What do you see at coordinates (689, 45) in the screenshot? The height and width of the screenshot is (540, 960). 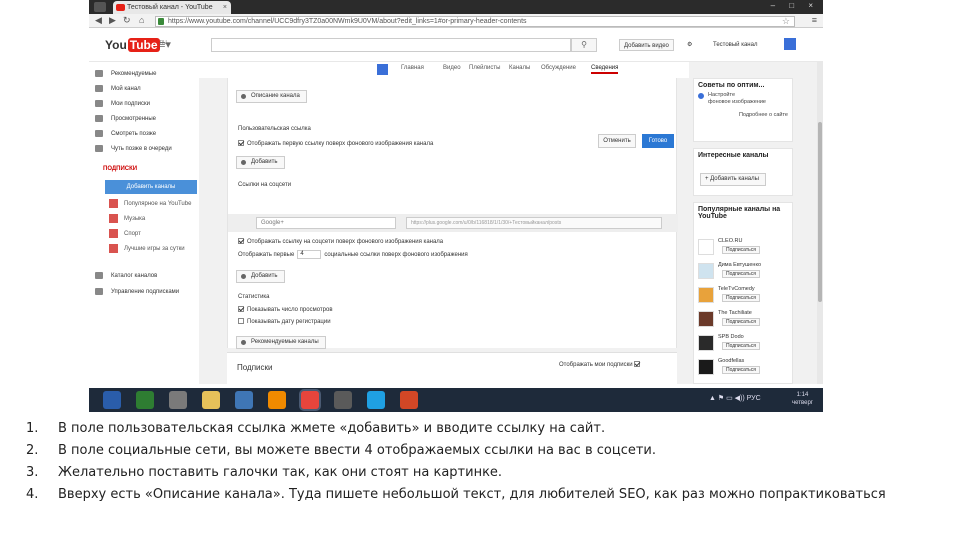 I see `notifications-icon: ⚙` at bounding box center [689, 45].